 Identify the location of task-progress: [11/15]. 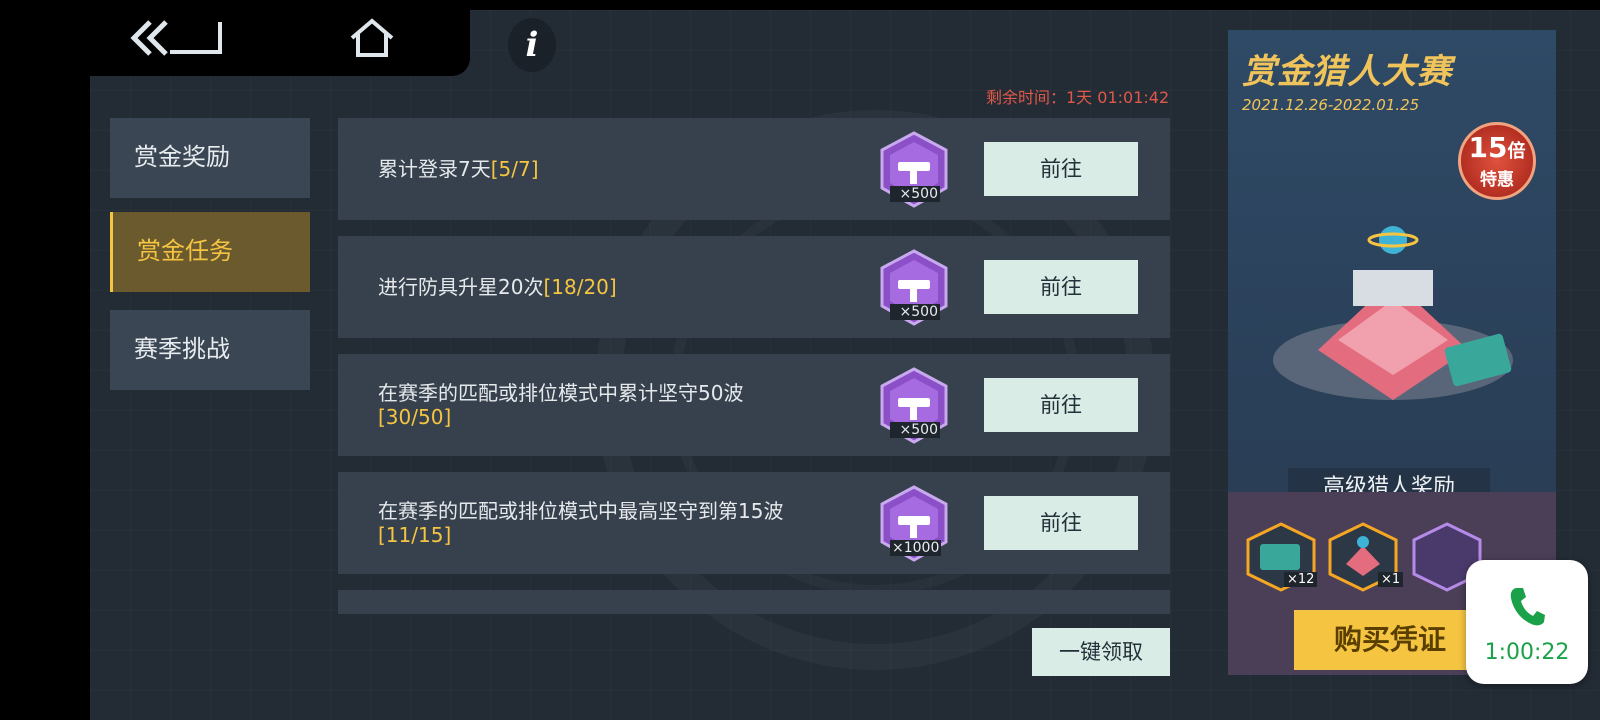
(415, 535).